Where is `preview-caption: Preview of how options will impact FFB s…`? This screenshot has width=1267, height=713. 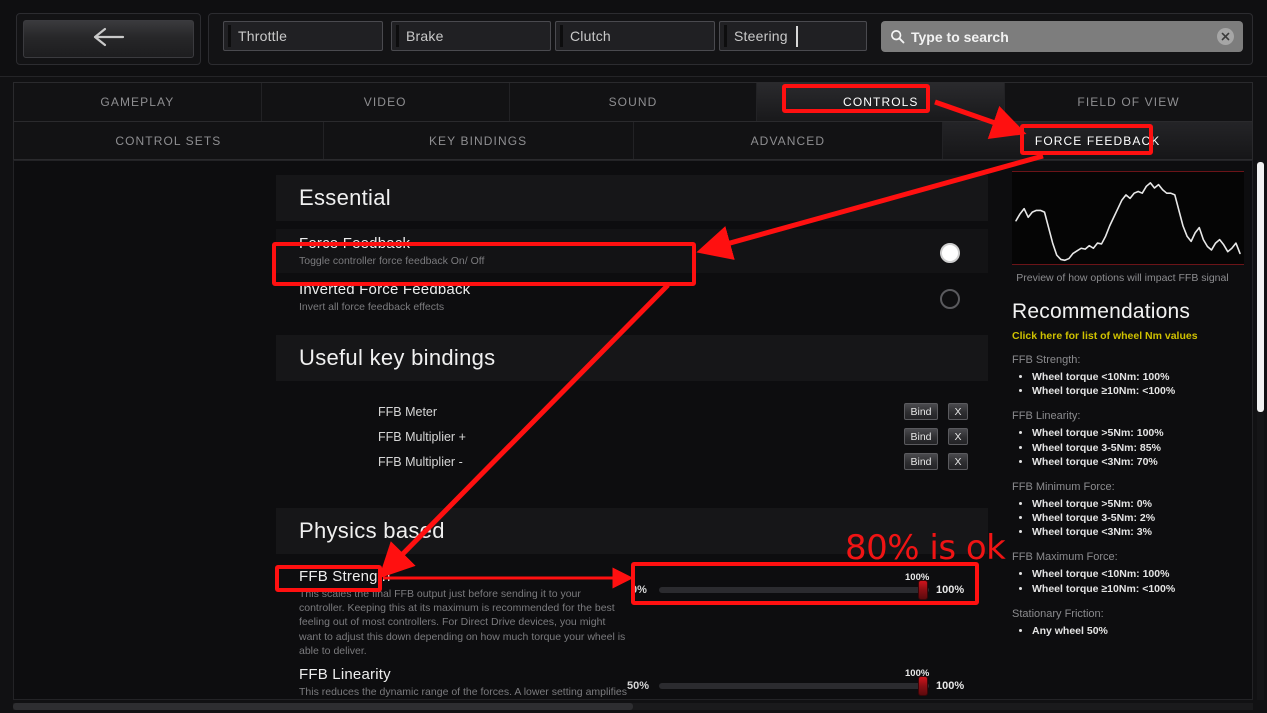
preview-caption: Preview of how options will impact FFB s… is located at coordinates (1122, 278).